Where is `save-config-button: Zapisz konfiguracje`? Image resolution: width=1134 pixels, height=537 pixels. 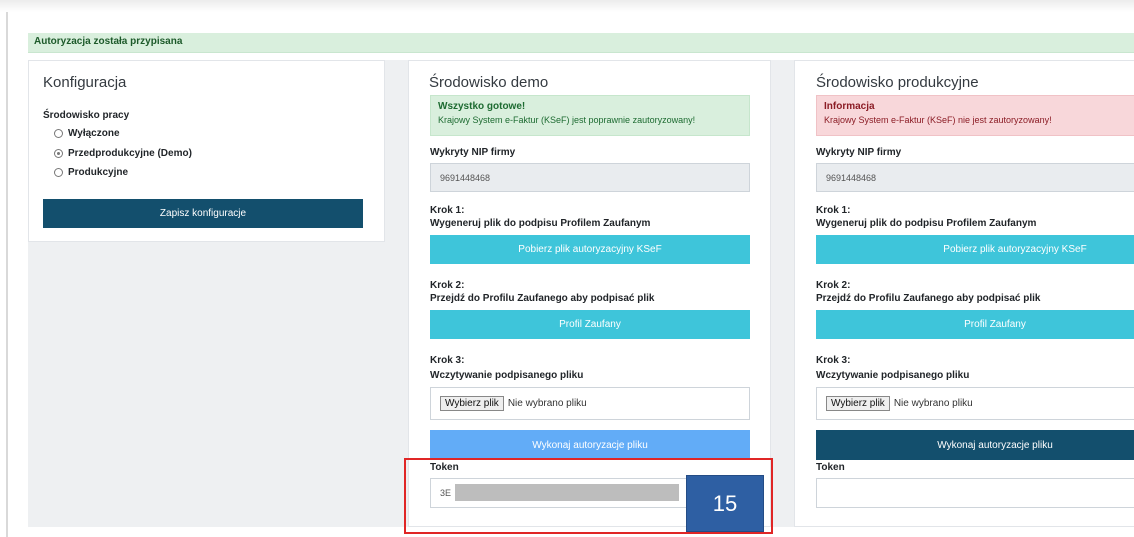
save-config-button: Zapisz konfiguracje is located at coordinates (203, 213).